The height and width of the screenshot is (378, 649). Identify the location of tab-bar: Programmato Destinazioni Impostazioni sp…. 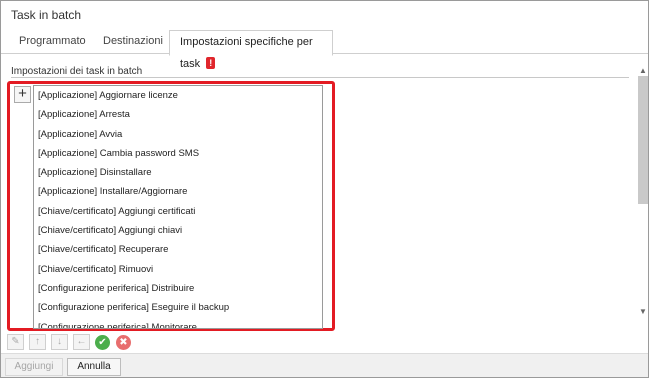
(324, 49).